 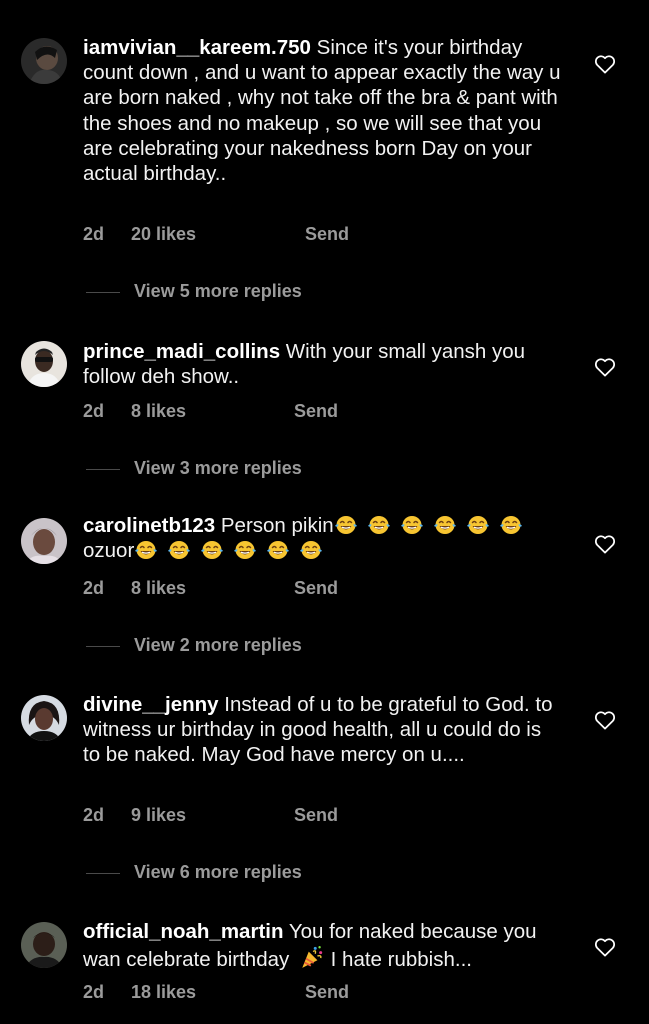 I want to click on comment-username: carolinetb123, so click(x=149, y=525).